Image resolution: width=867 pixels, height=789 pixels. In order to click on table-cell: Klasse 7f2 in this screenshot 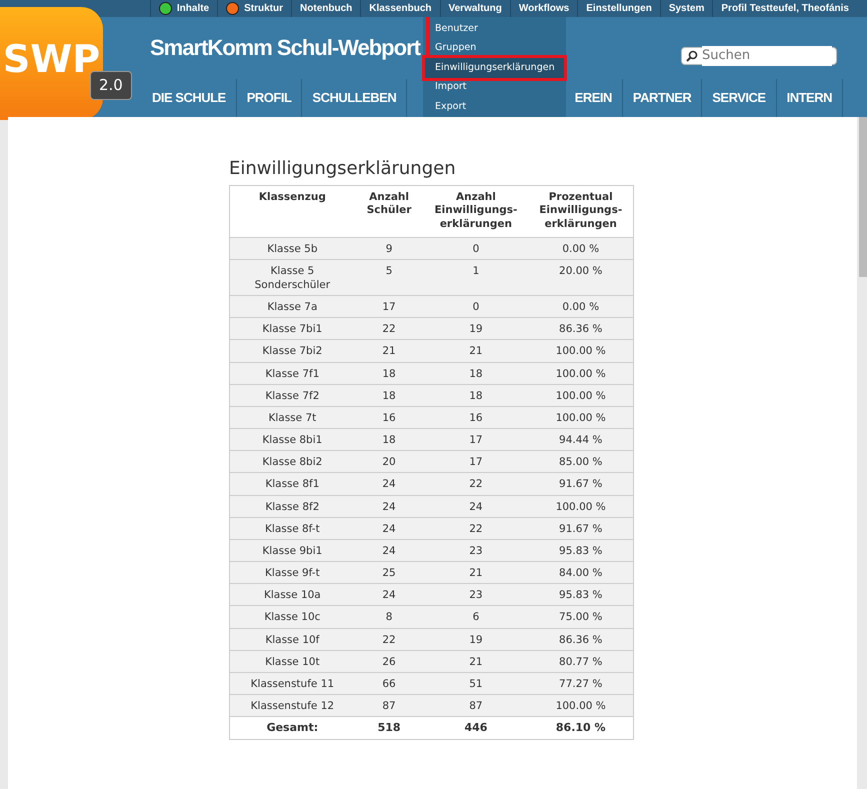, I will do `click(292, 395)`.